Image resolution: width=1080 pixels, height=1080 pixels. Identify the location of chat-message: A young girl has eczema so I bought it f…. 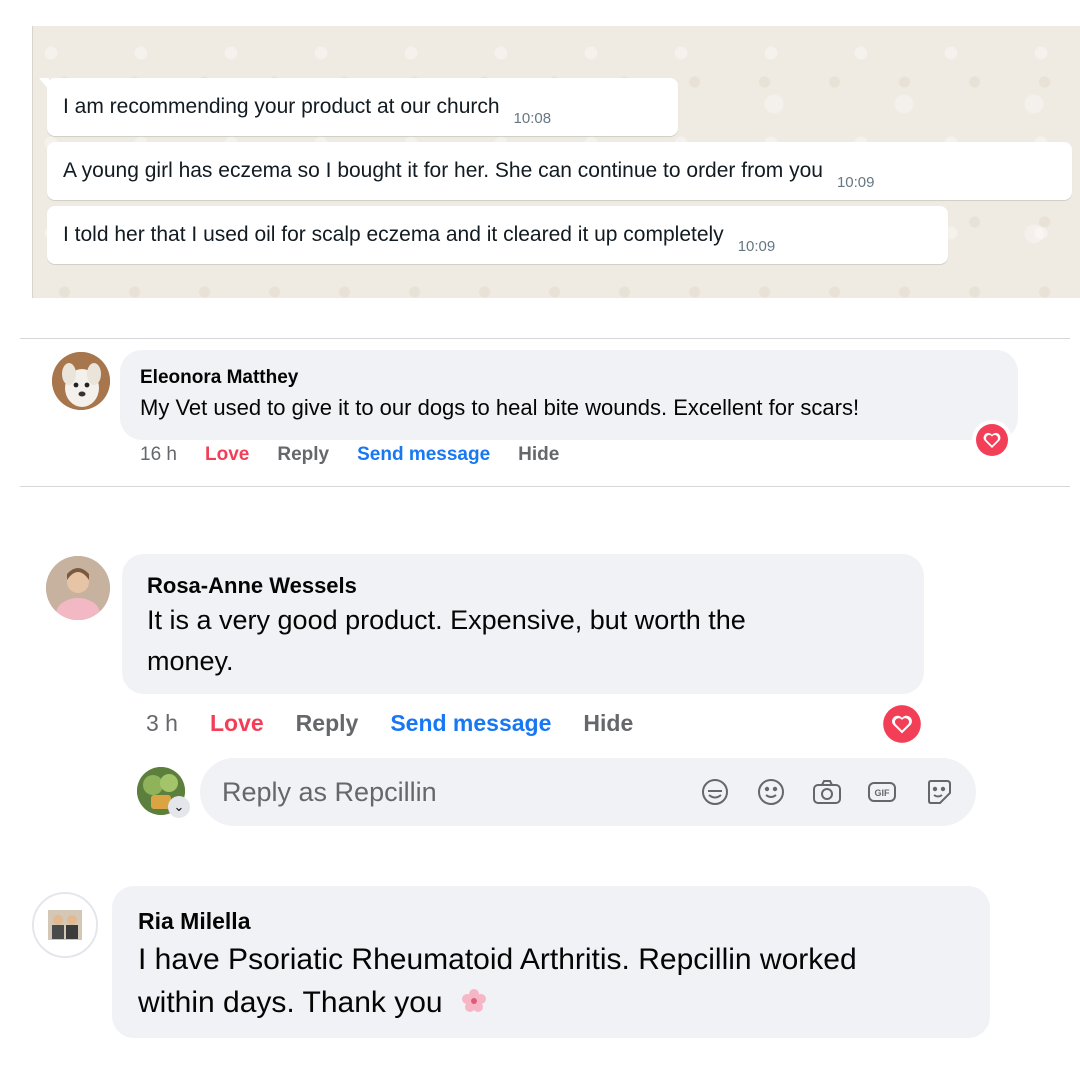
(559, 171).